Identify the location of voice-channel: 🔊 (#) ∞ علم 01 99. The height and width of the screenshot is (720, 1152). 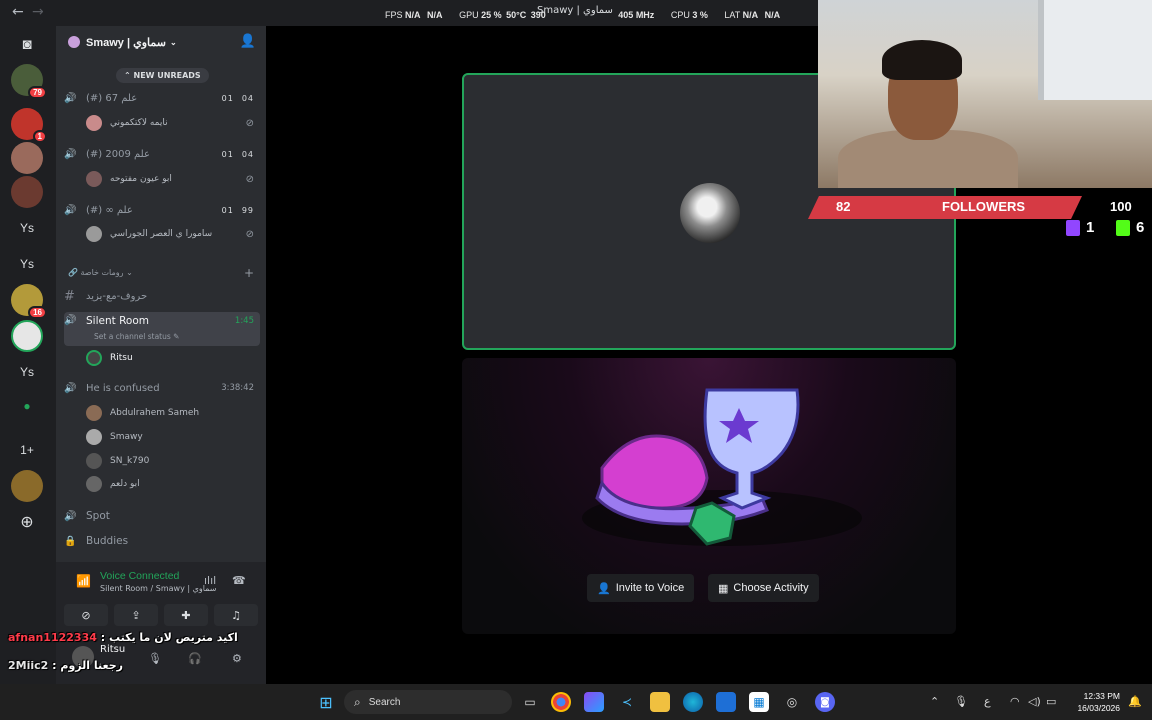
(162, 210).